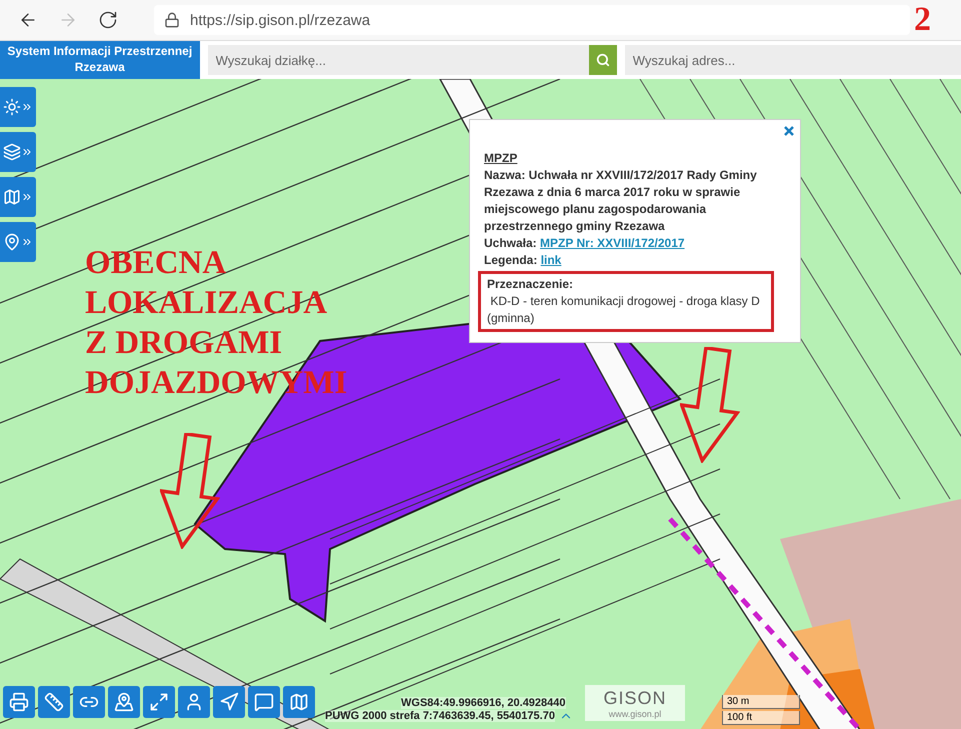  What do you see at coordinates (12, 152) in the screenshot?
I see `layers-icon` at bounding box center [12, 152].